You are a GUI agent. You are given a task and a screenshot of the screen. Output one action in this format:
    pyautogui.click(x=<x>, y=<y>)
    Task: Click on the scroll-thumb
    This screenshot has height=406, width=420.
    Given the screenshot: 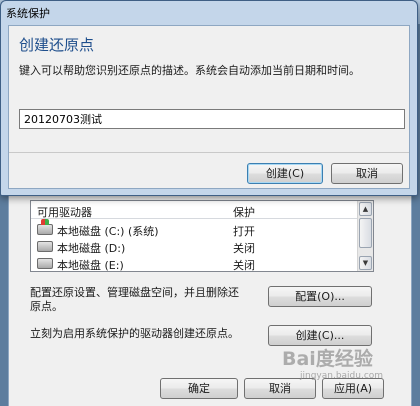 What is the action you would take?
    pyautogui.click(x=365, y=233)
    